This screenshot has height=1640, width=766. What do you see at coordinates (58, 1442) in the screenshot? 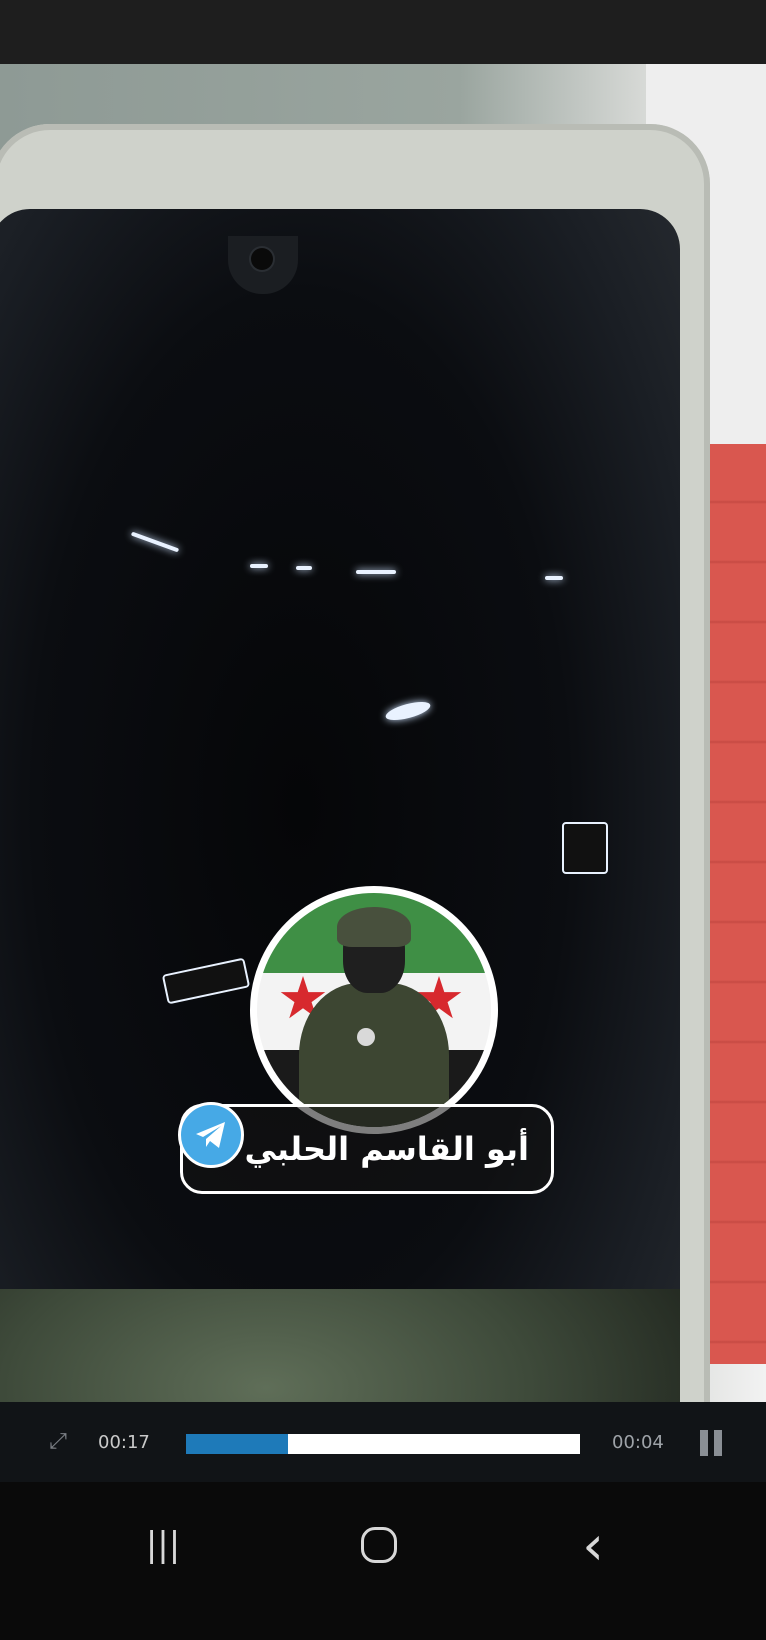
I see `expand-icon: ⤢` at bounding box center [58, 1442].